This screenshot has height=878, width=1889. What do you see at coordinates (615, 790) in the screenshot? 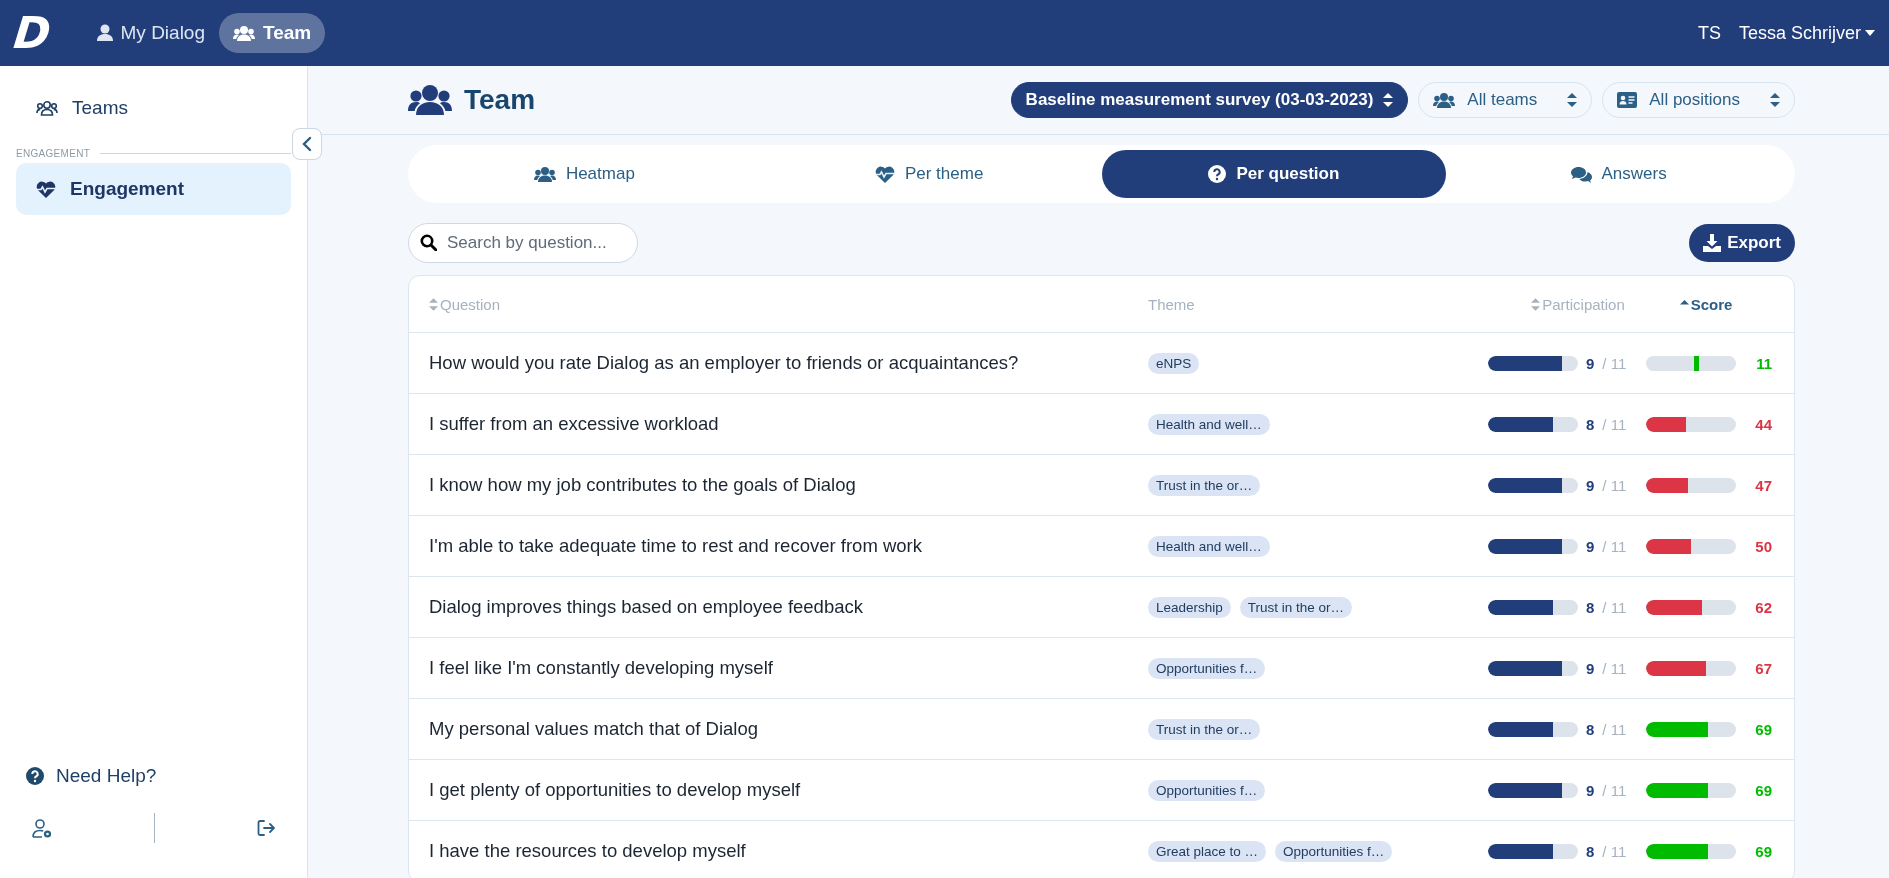
I see `question-text: I get plenty of opportunities to develop myself` at bounding box center [615, 790].